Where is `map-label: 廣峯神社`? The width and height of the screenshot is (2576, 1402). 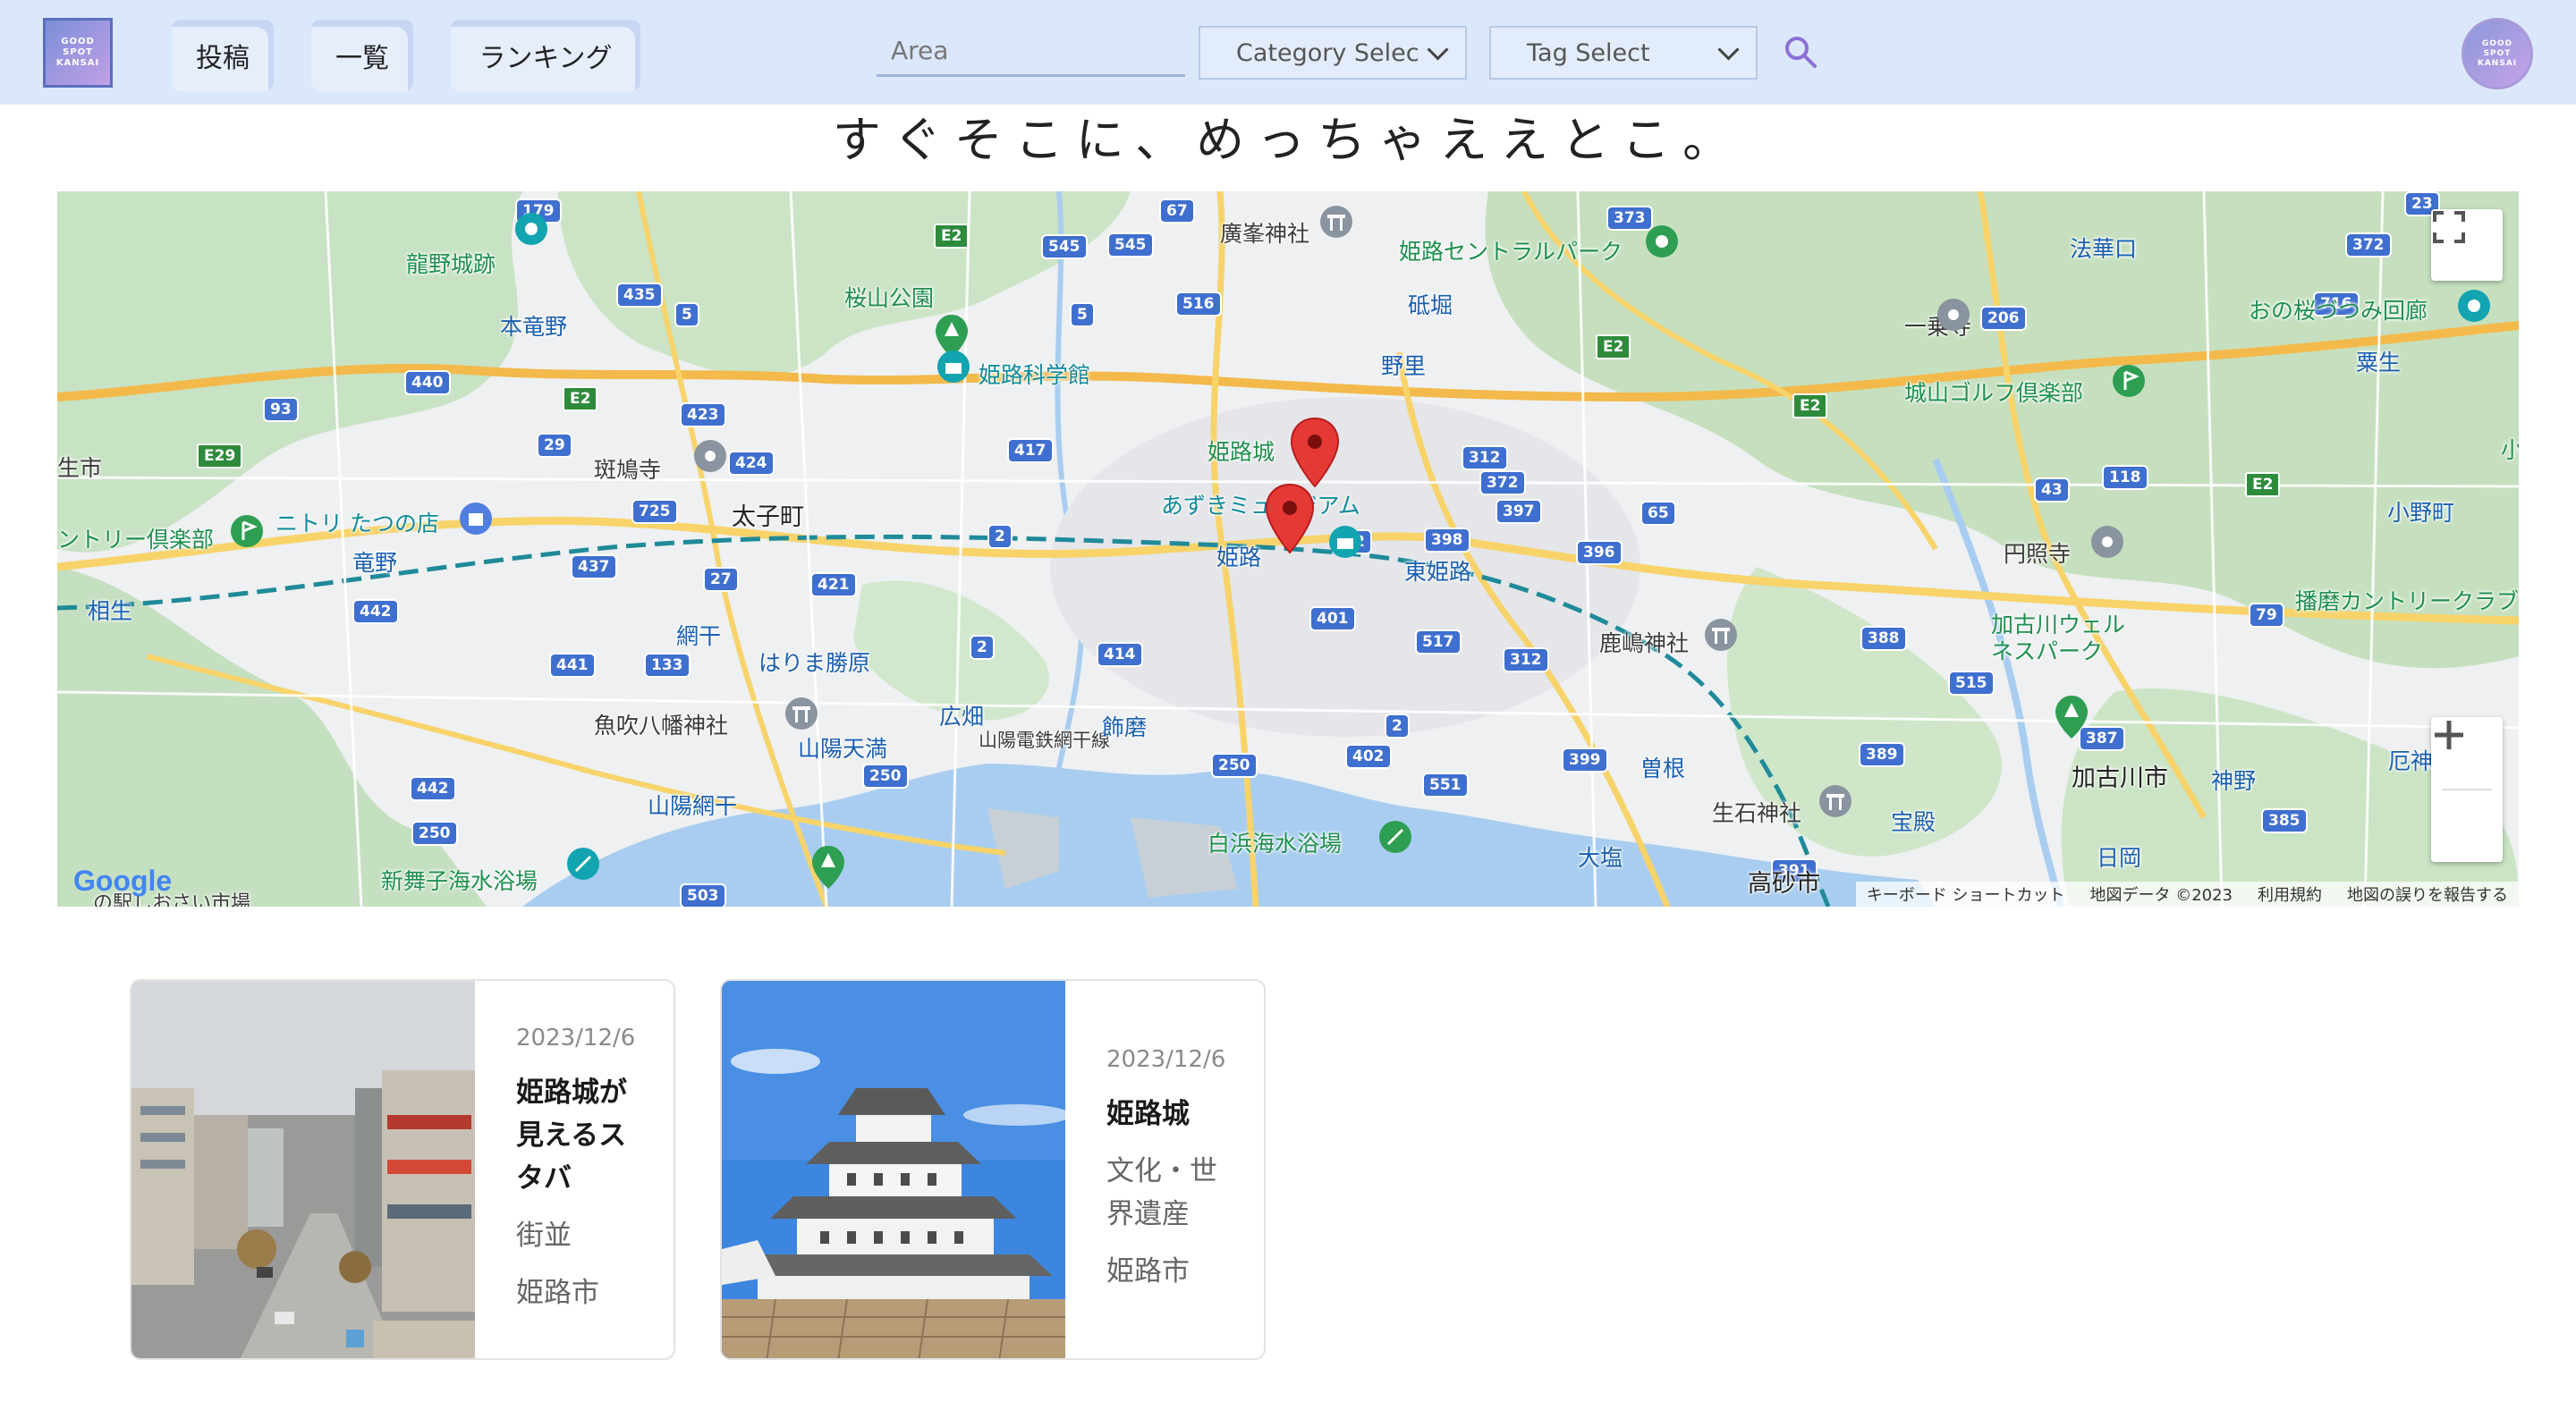
map-label: 廣峯神社 is located at coordinates (1264, 233).